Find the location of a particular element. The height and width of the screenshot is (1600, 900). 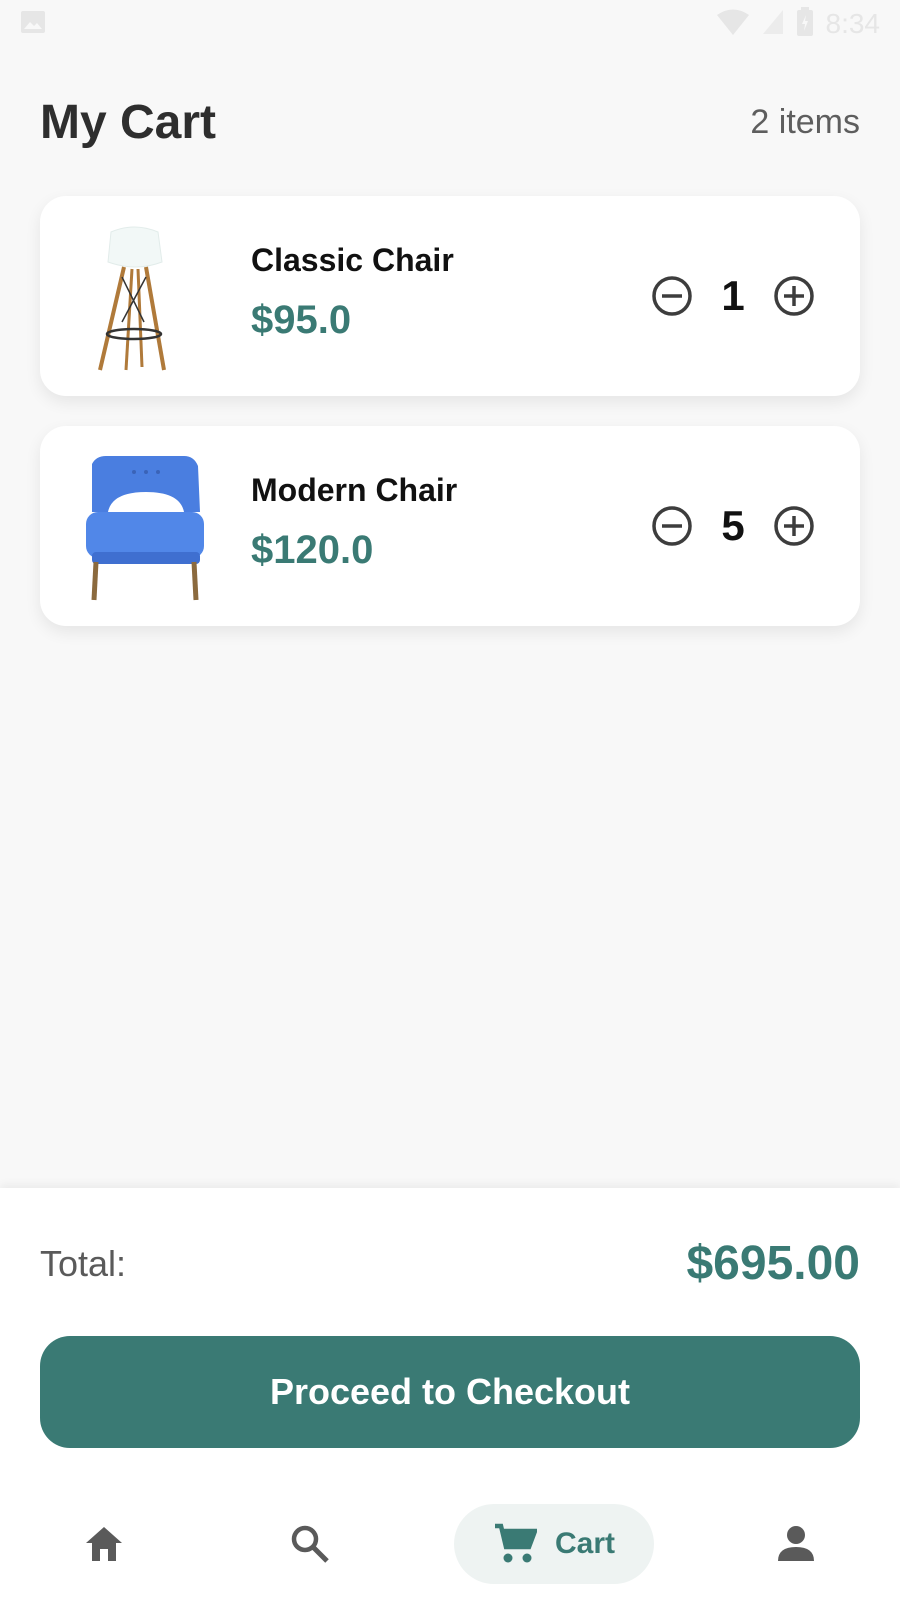

signal-icon is located at coordinates (773, 24).